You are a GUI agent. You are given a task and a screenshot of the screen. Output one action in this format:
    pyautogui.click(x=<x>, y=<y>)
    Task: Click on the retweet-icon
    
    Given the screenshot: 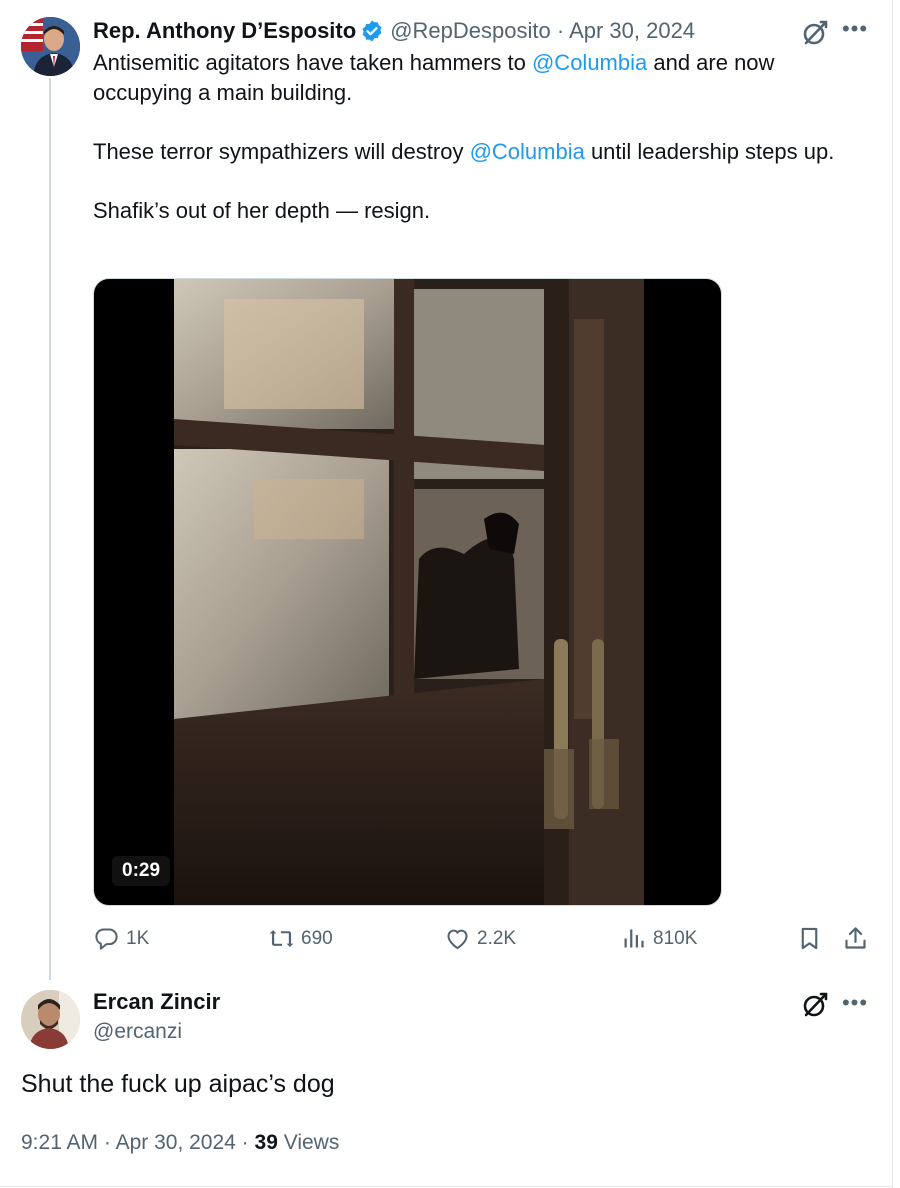 What is the action you would take?
    pyautogui.click(x=281, y=938)
    